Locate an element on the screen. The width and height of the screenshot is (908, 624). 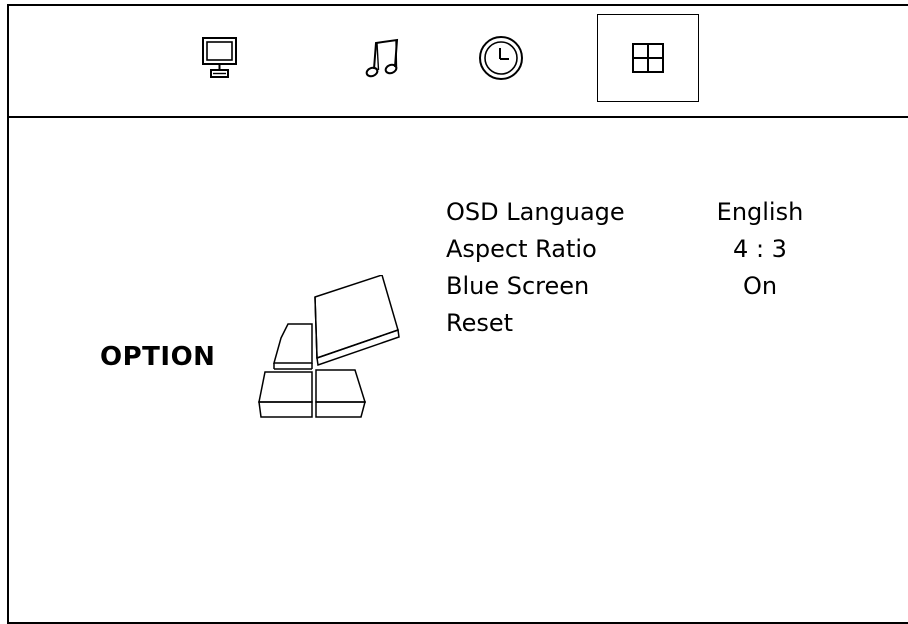
tab-option is located at coordinates (648, 58).